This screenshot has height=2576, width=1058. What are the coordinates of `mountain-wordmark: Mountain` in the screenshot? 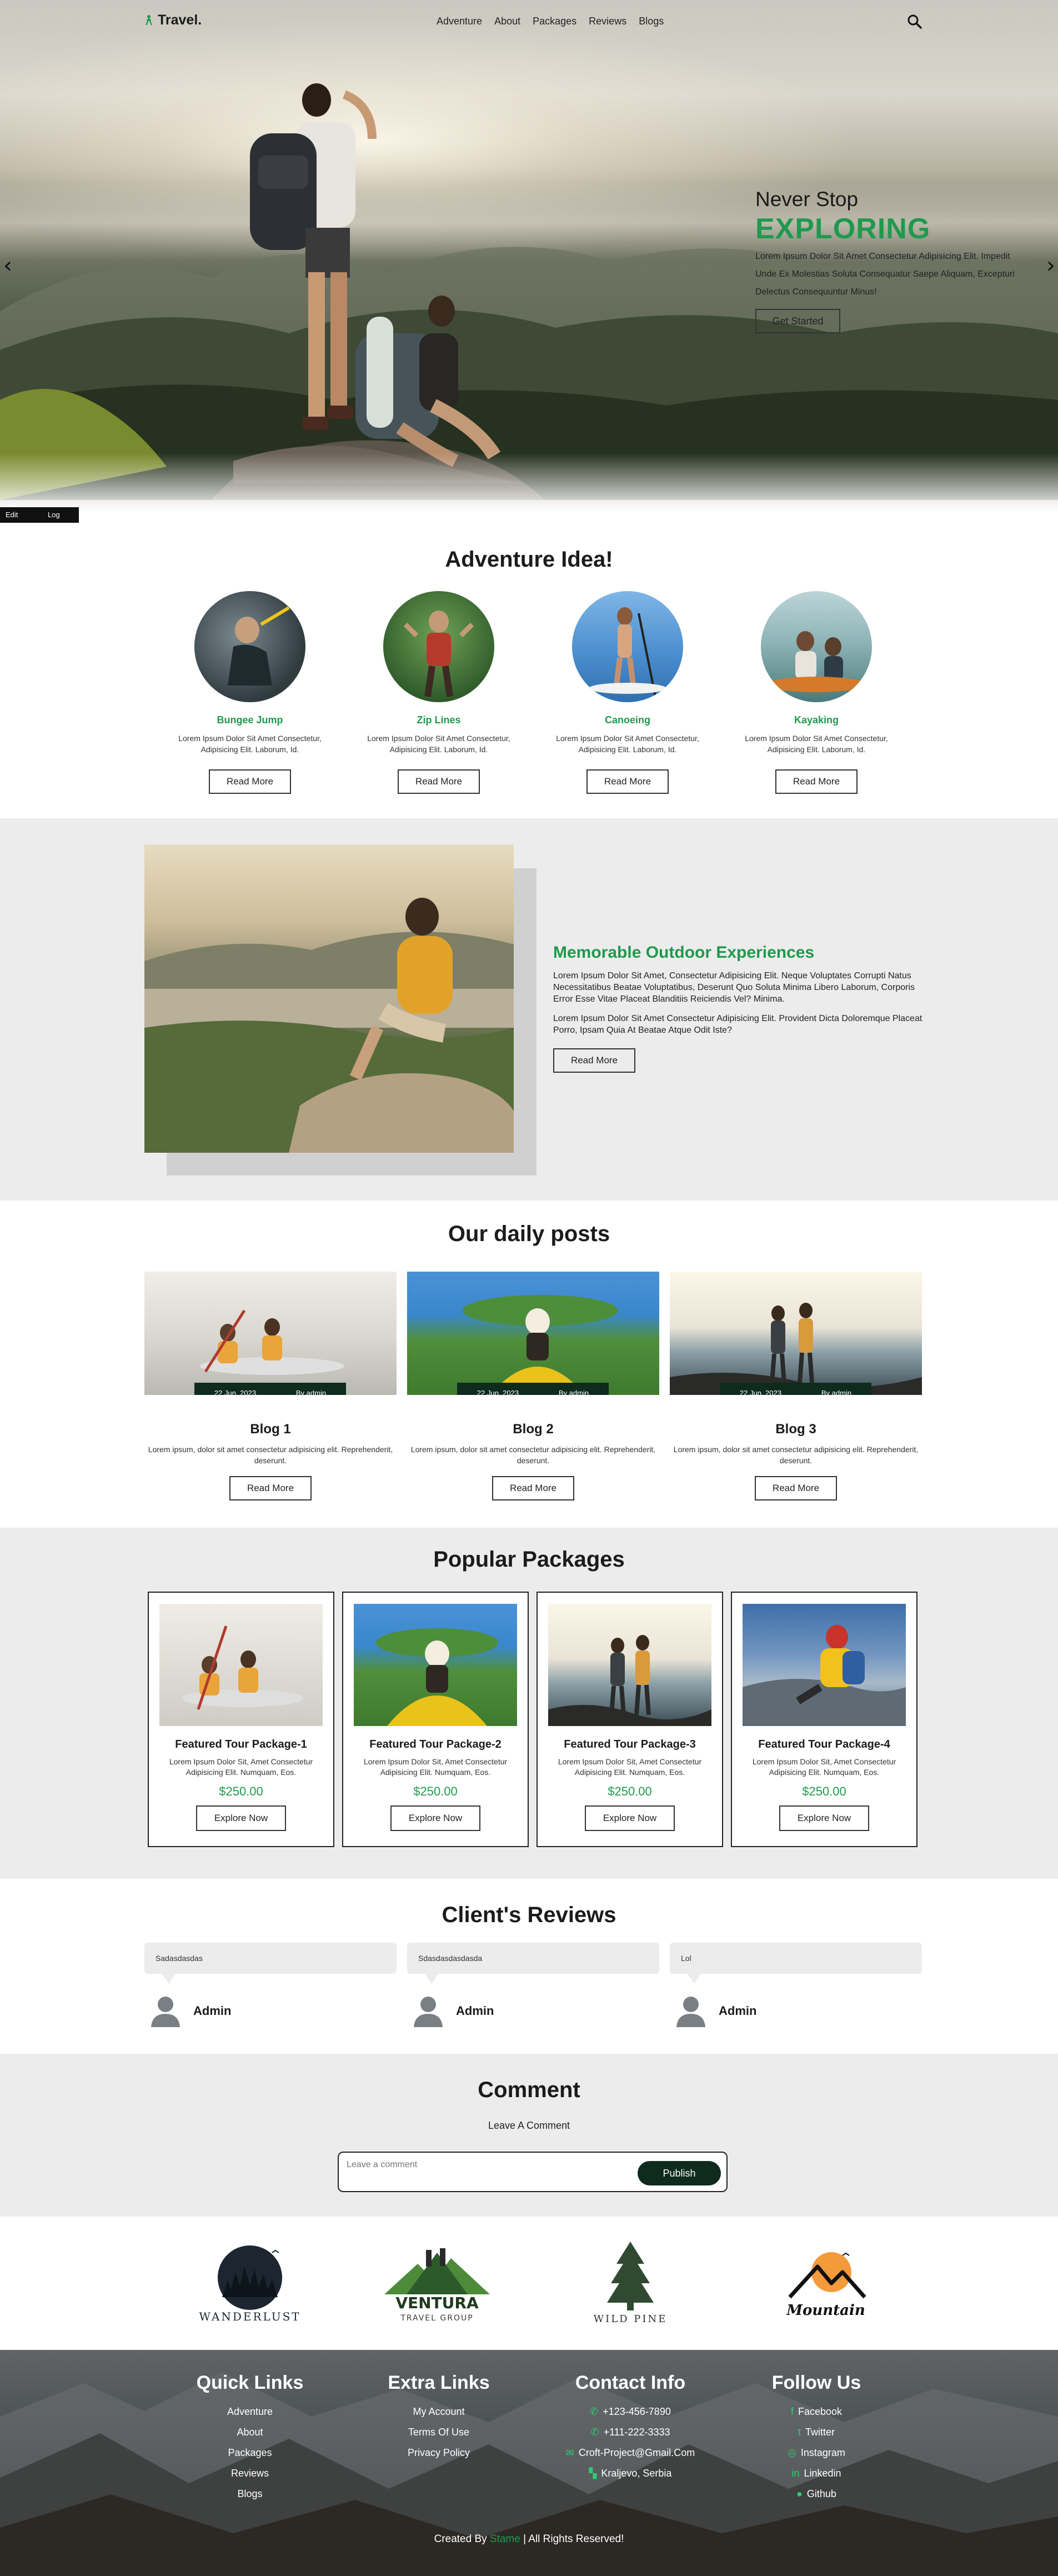 It's located at (826, 2310).